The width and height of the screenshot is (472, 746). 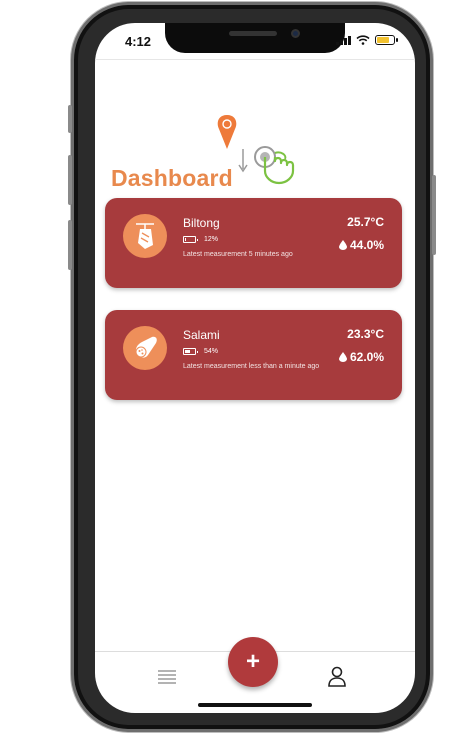 I want to click on humidity-reading: 44.0%, so click(x=361, y=245).